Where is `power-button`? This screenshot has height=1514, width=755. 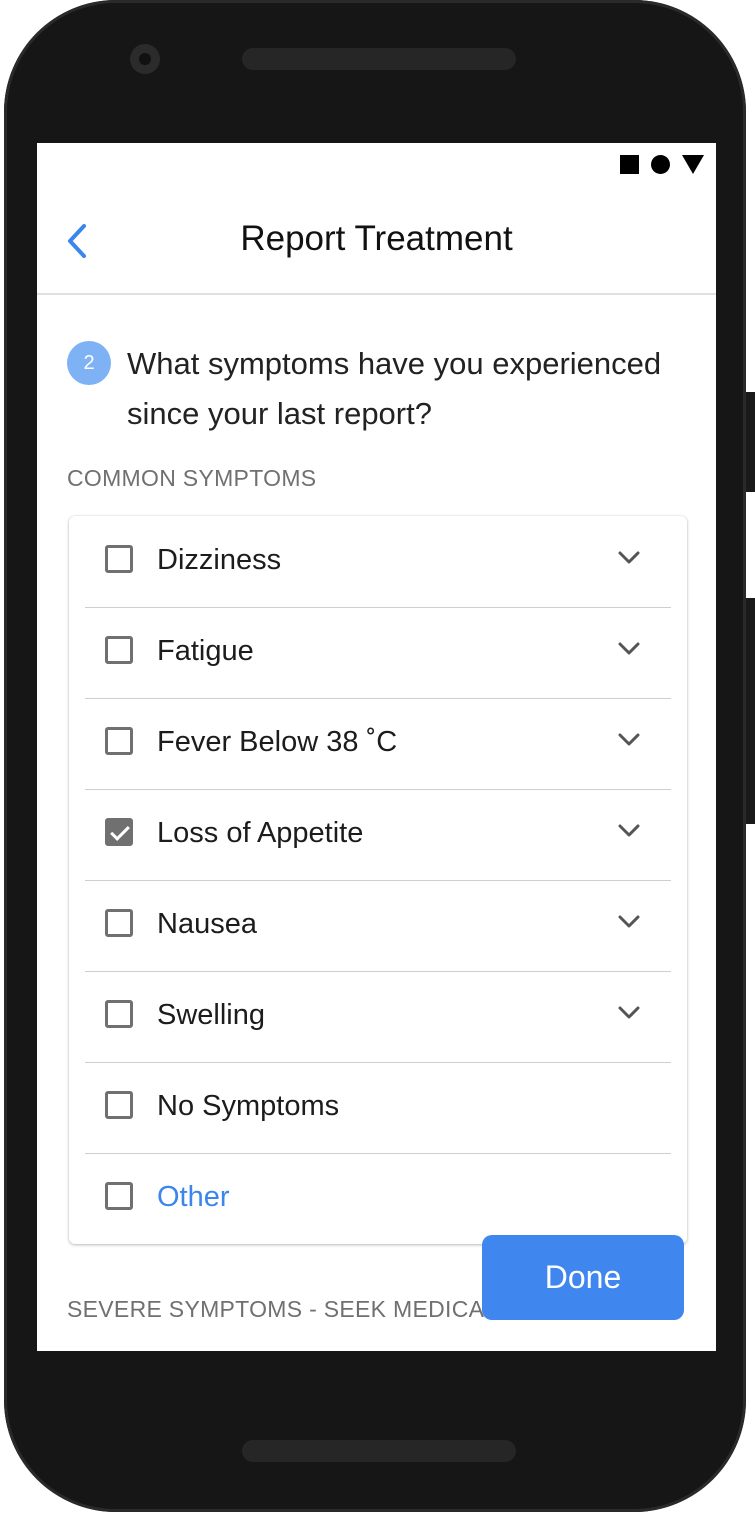 power-button is located at coordinates (750, 442).